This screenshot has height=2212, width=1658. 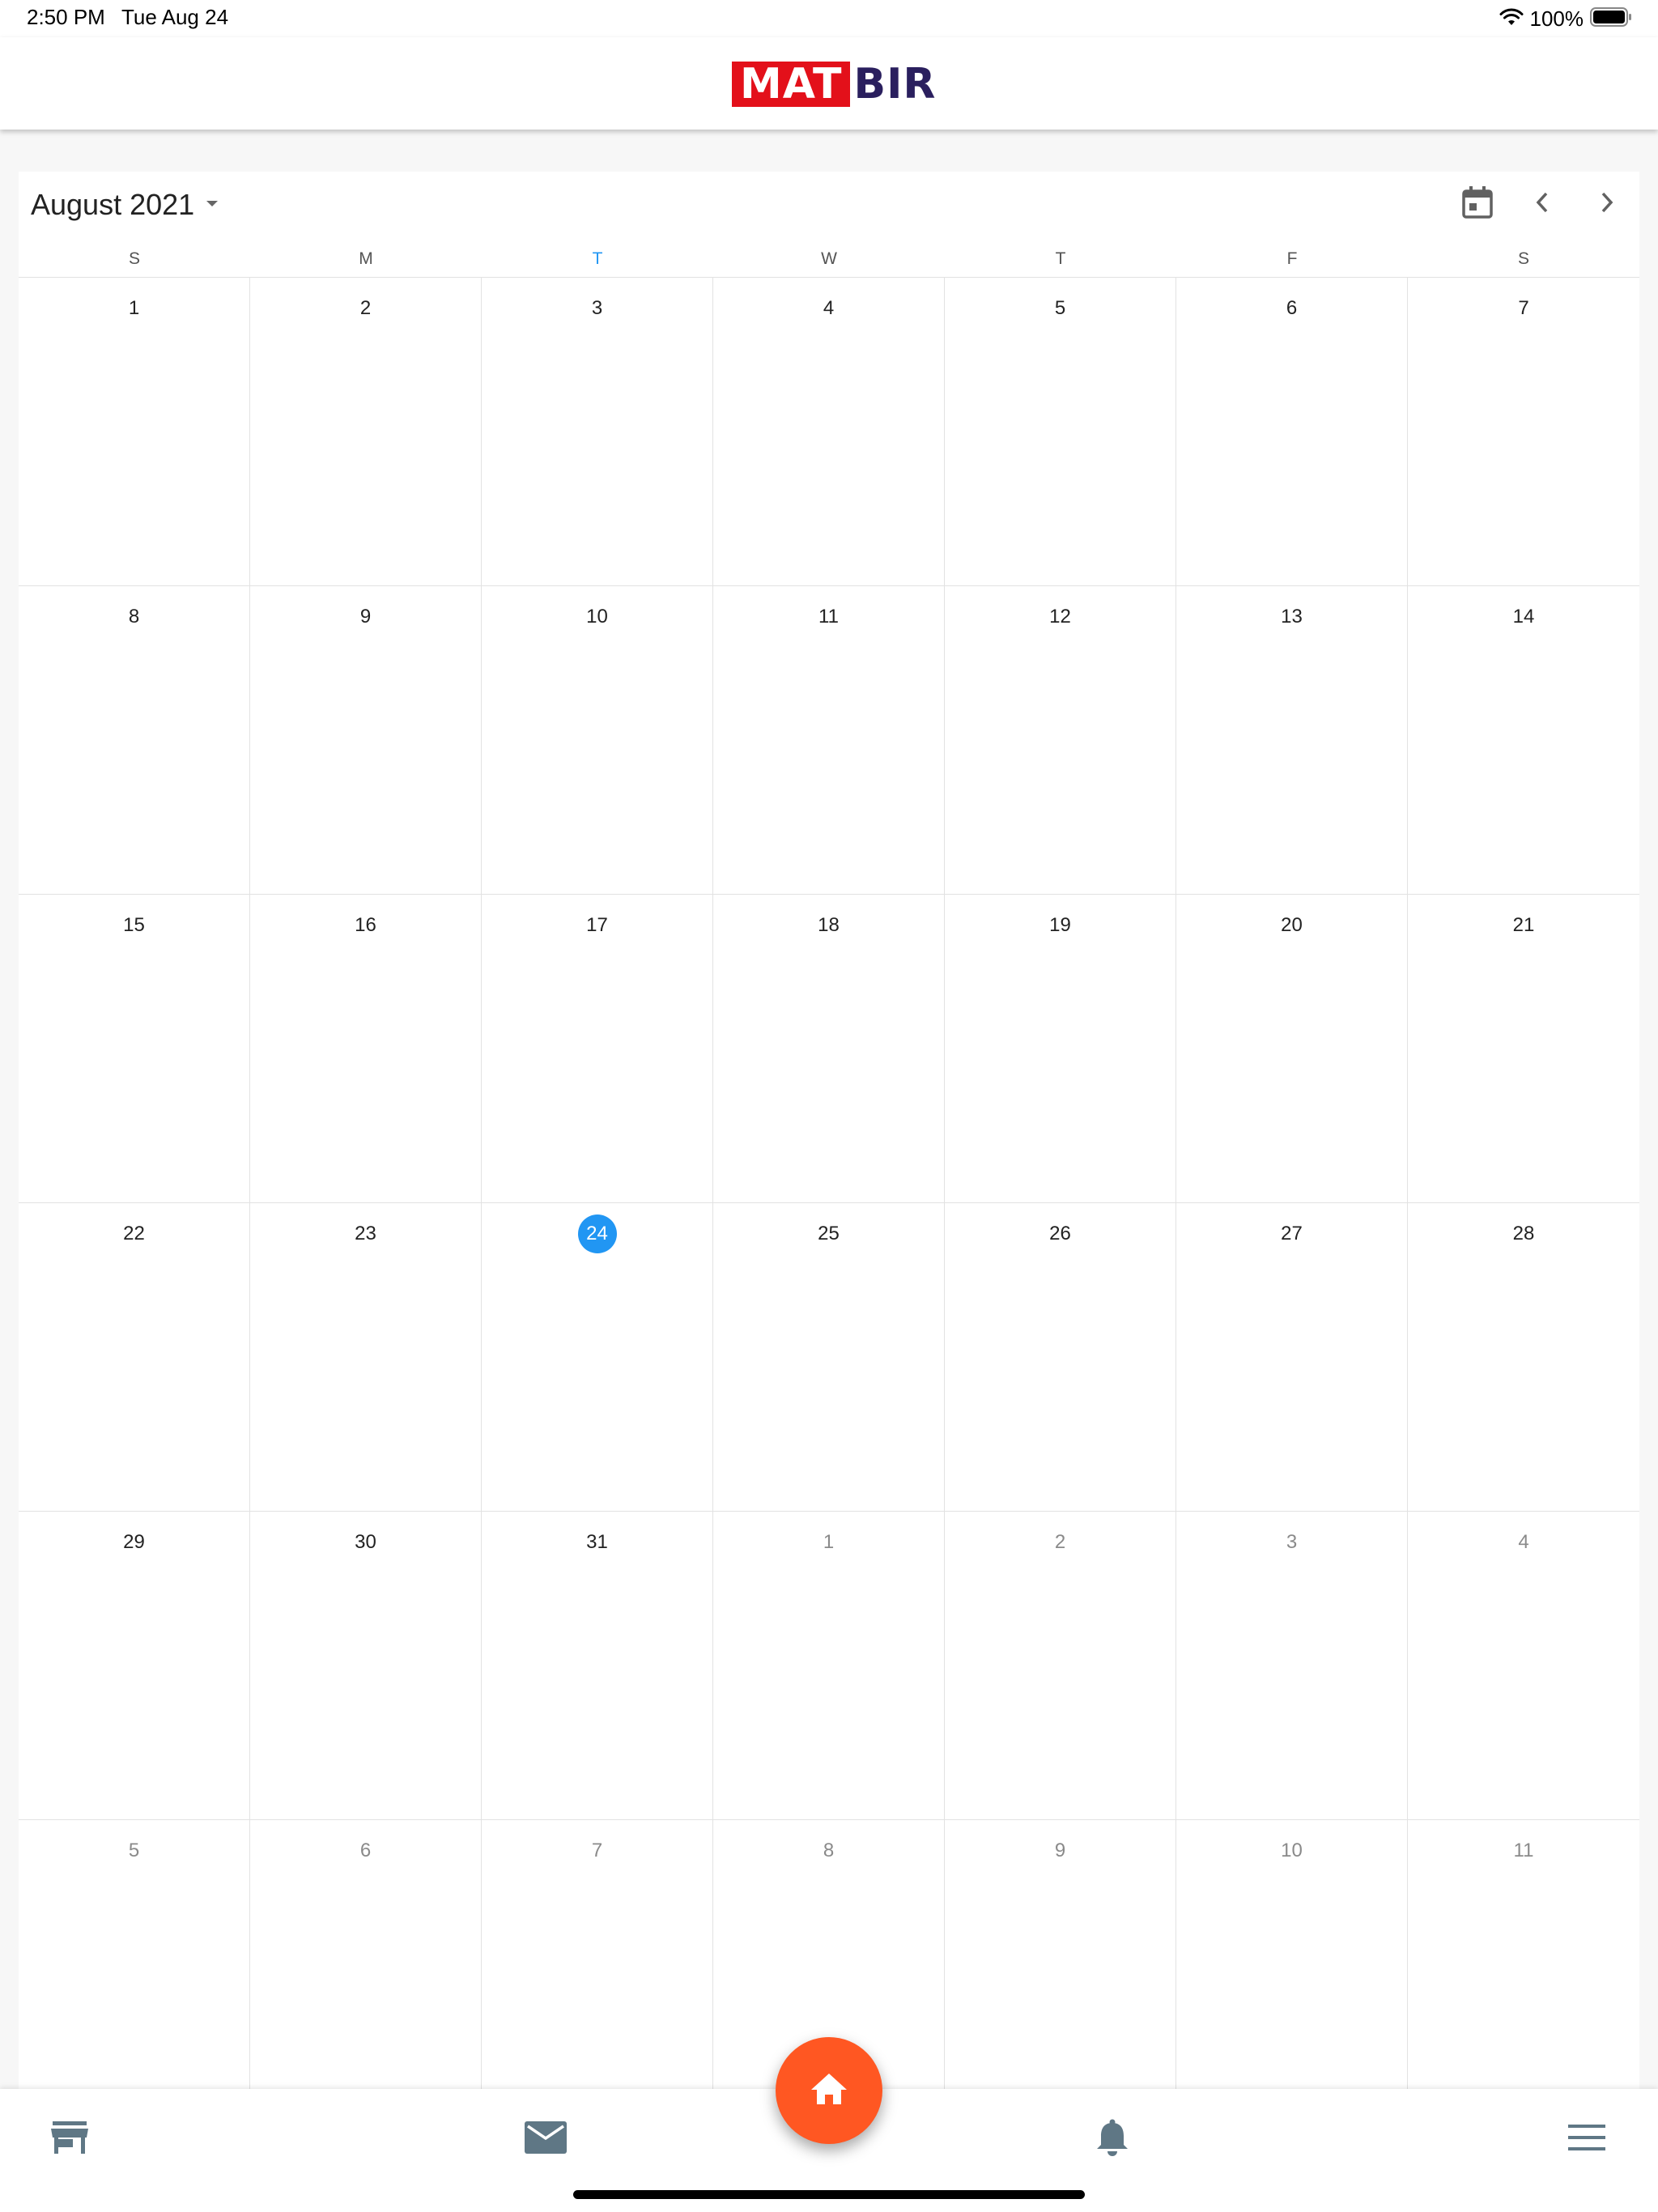 I want to click on home-icon, so click(x=829, y=2091).